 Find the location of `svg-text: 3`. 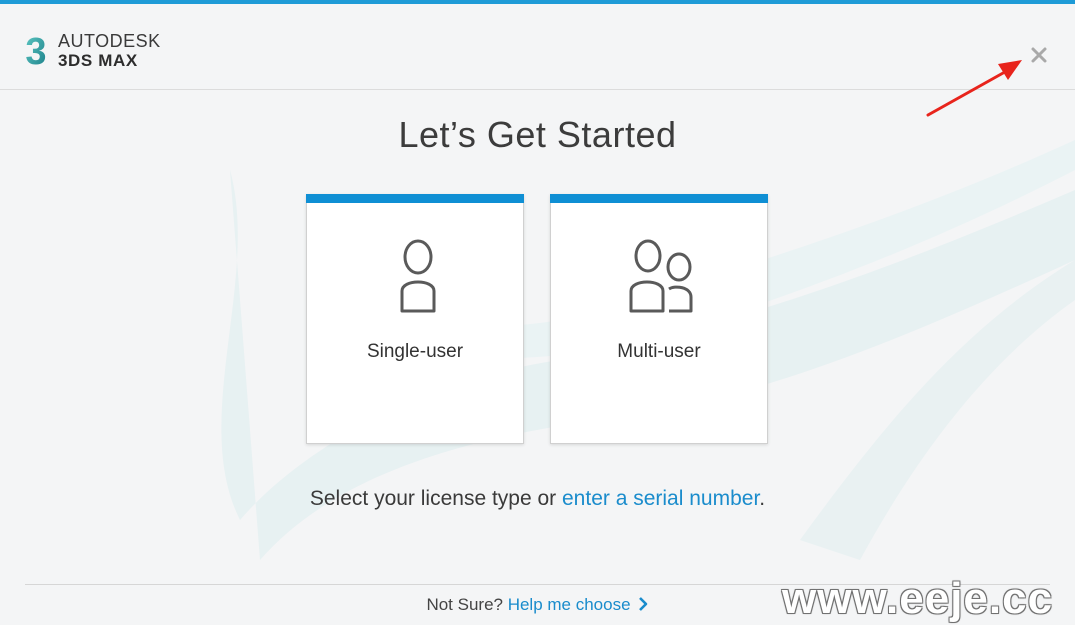

svg-text: 3 is located at coordinates (35, 50).